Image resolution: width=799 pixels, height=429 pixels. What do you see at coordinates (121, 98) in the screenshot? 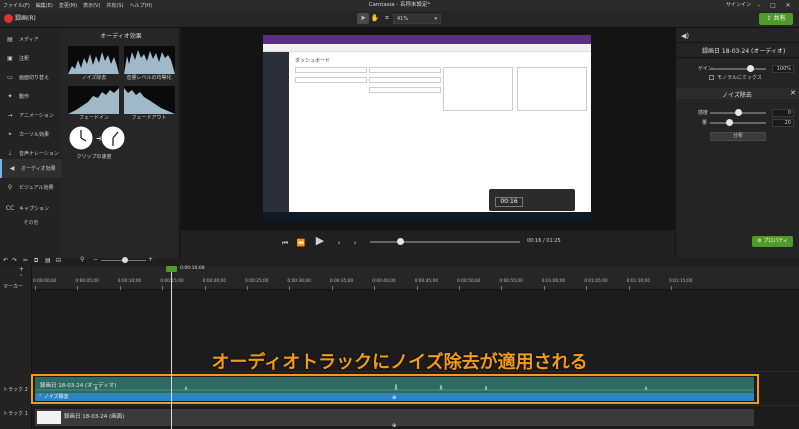
I see `effect-thumbnails: ➜` at bounding box center [121, 98].